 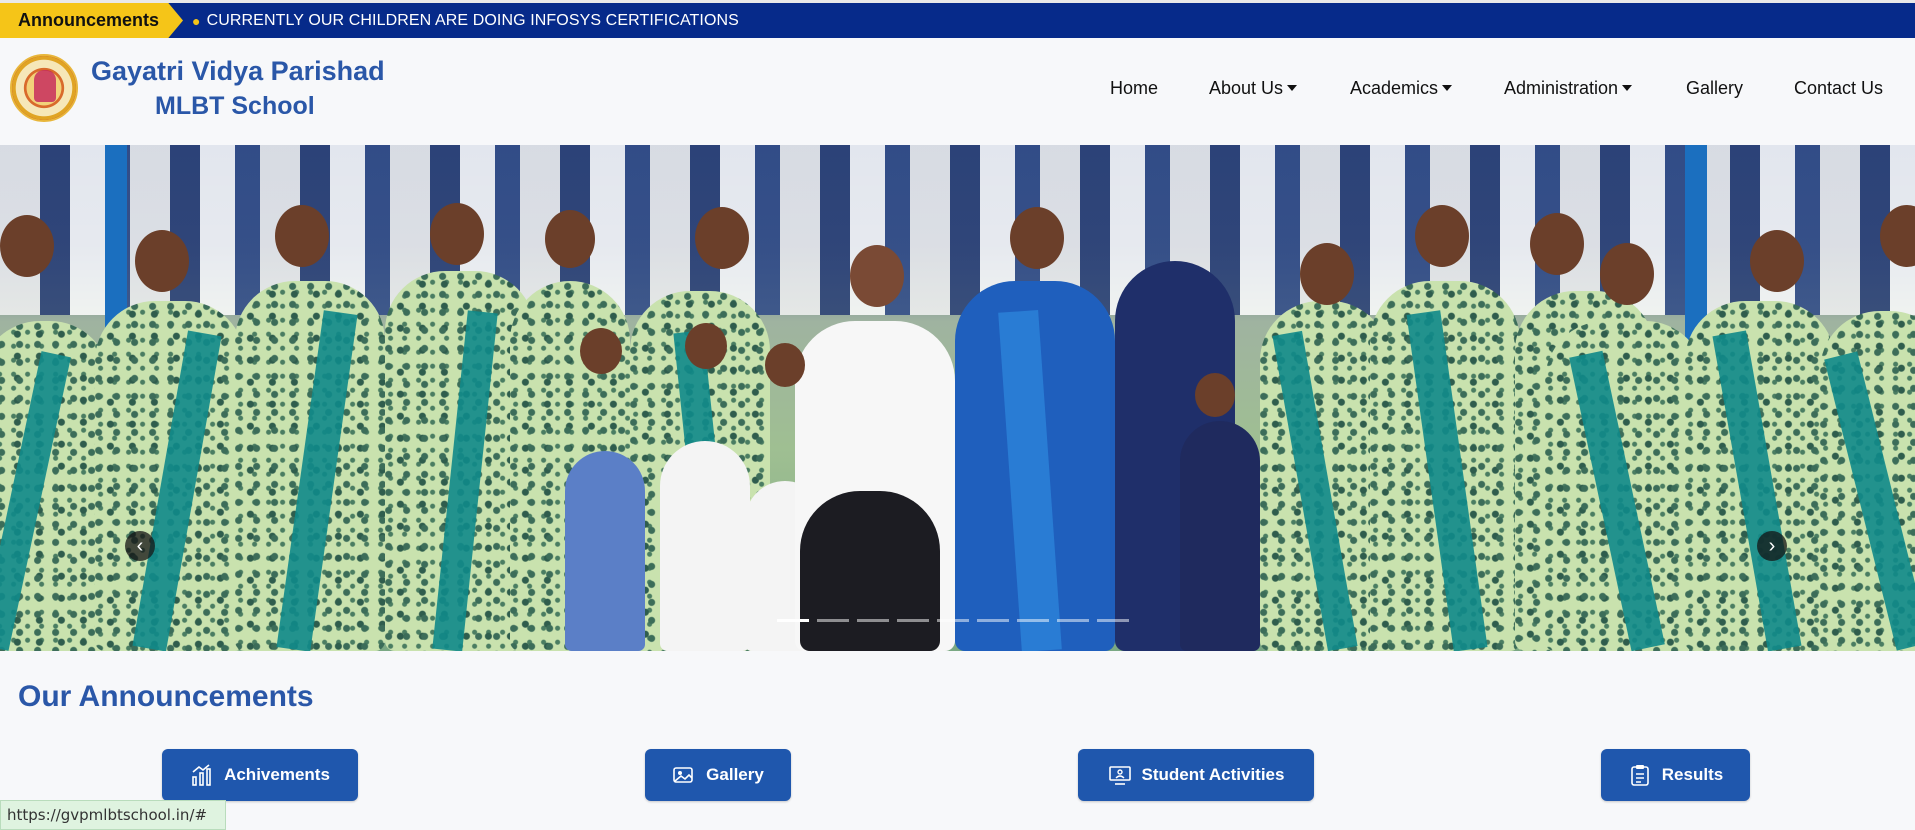 I want to click on gallery-button-label: Gallery, so click(x=735, y=774).